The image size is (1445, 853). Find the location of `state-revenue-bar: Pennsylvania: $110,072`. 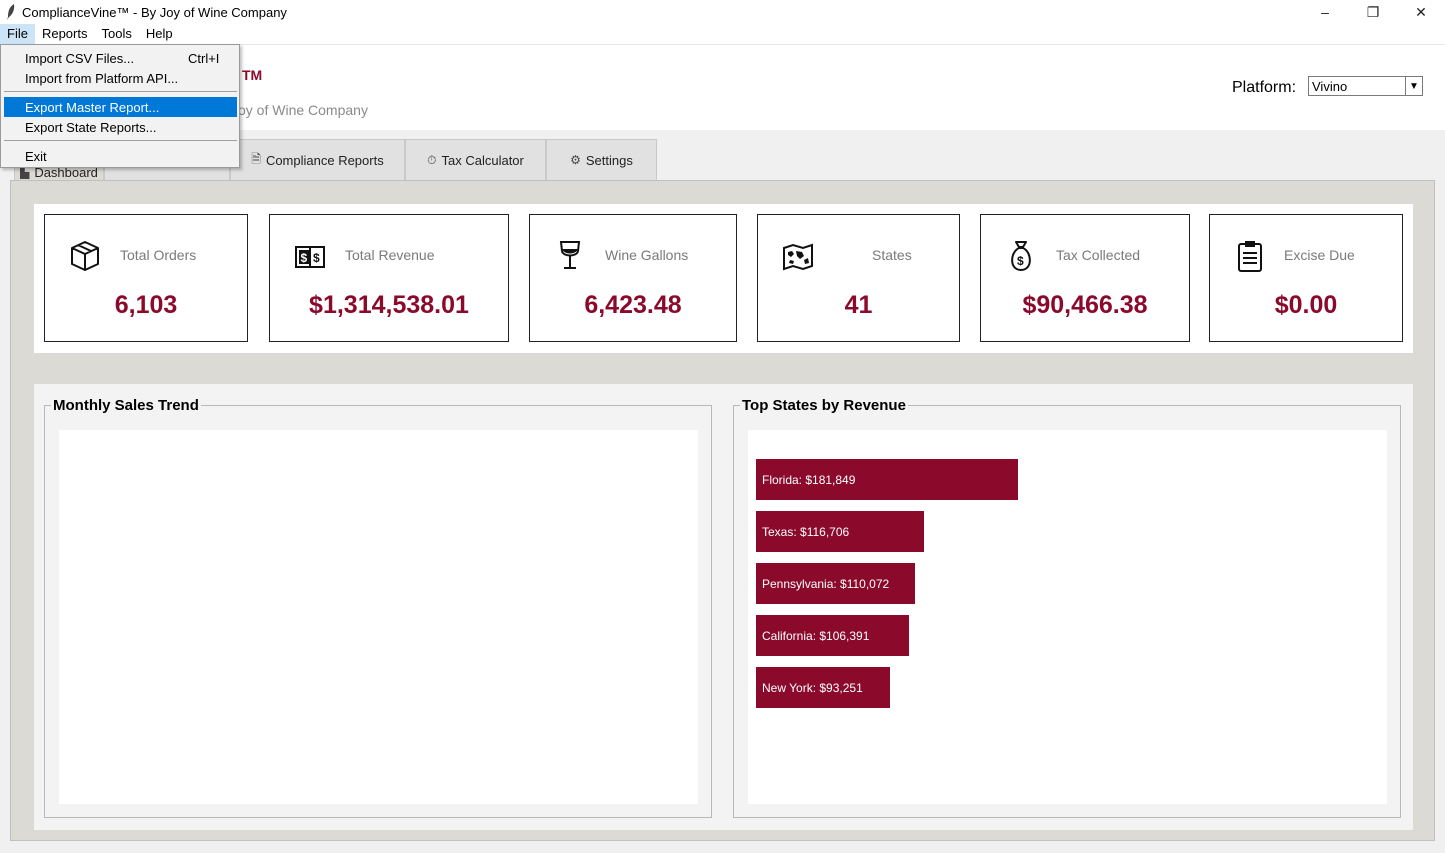

state-revenue-bar: Pennsylvania: $110,072 is located at coordinates (835, 583).